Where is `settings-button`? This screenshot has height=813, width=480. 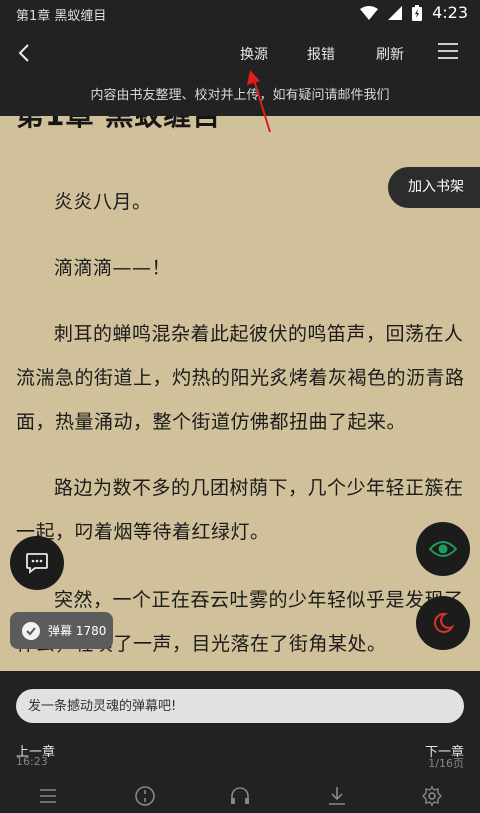
settings-button is located at coordinates (432, 796).